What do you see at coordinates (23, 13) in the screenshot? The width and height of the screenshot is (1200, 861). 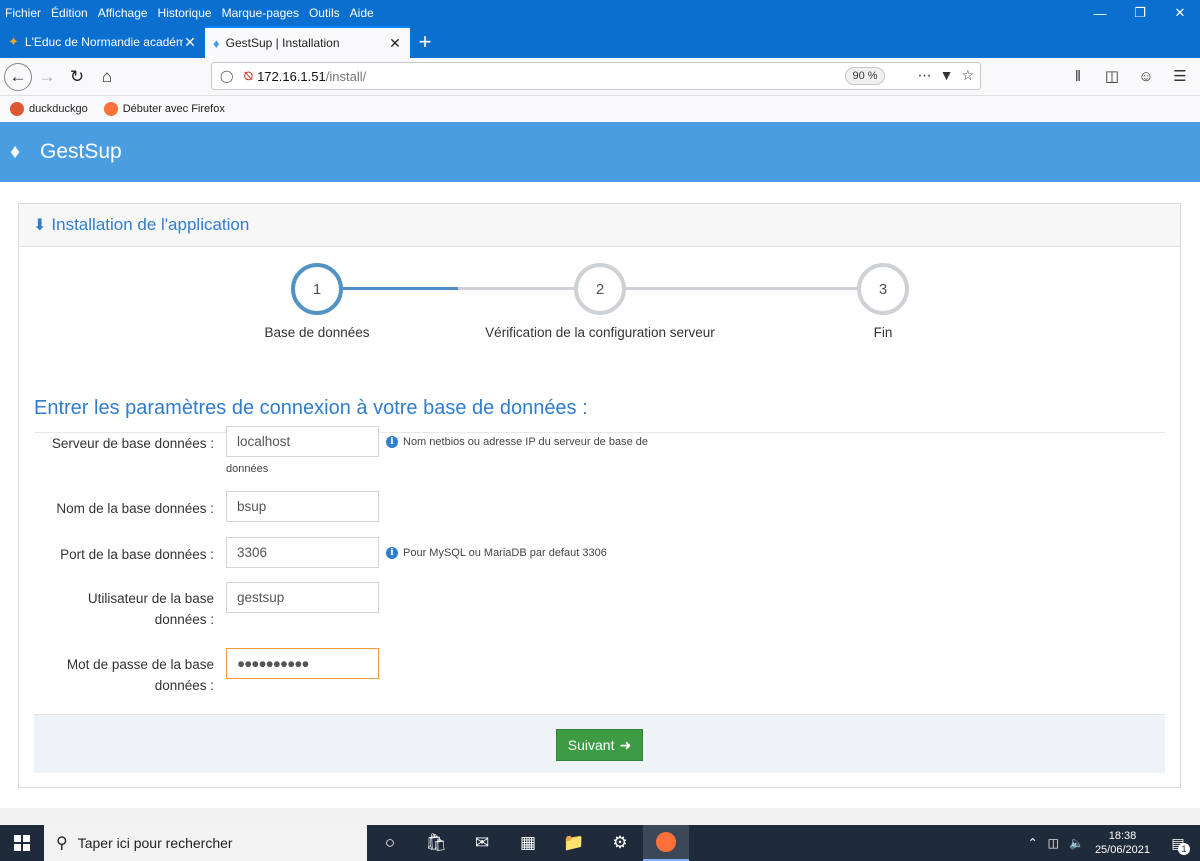 I see `menu-fichier: Fichier` at bounding box center [23, 13].